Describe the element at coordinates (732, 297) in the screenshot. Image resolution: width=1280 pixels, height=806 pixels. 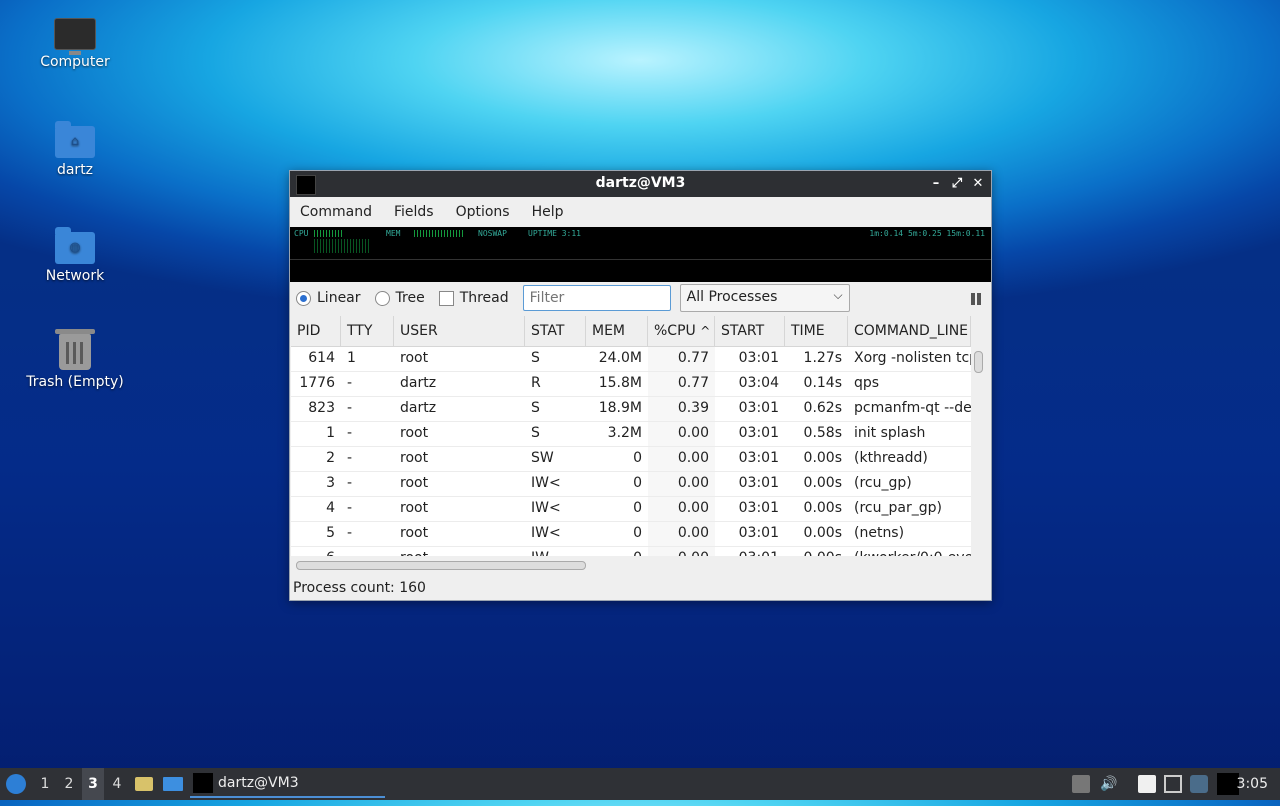
I see `process-filter-value: All Processes` at that location.